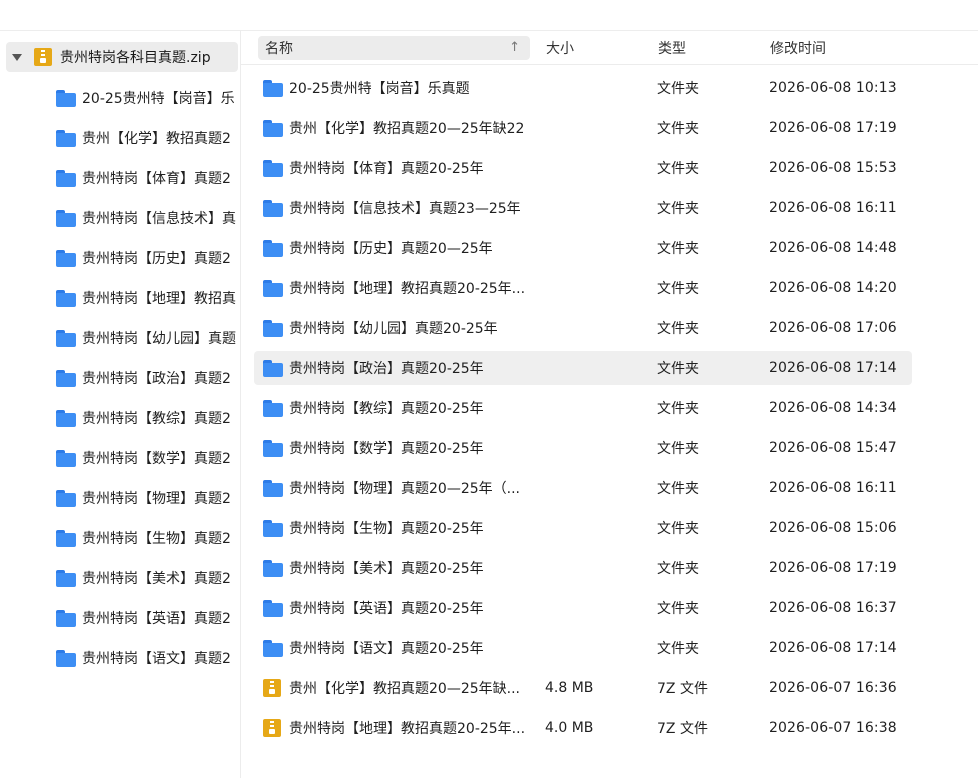 This screenshot has width=978, height=778. Describe the element at coordinates (583, 368) in the screenshot. I see `file-row: 贵州特岗【政治】真题20-25年 文件夹 2026-06-08 17:14` at that location.